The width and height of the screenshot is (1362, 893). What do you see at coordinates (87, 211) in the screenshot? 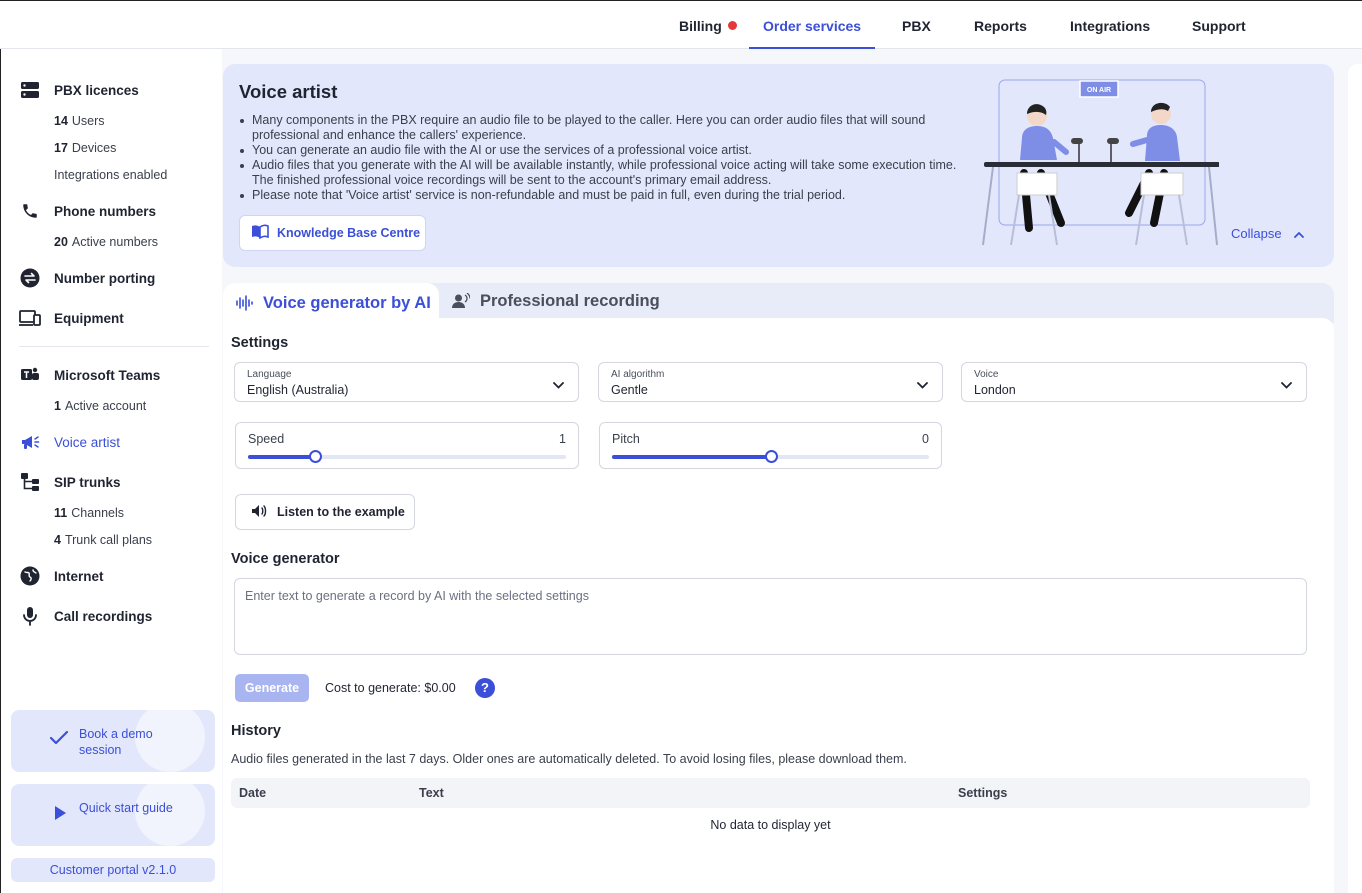
I see `sidebar-item-phone-numbers: Phone numbers` at bounding box center [87, 211].